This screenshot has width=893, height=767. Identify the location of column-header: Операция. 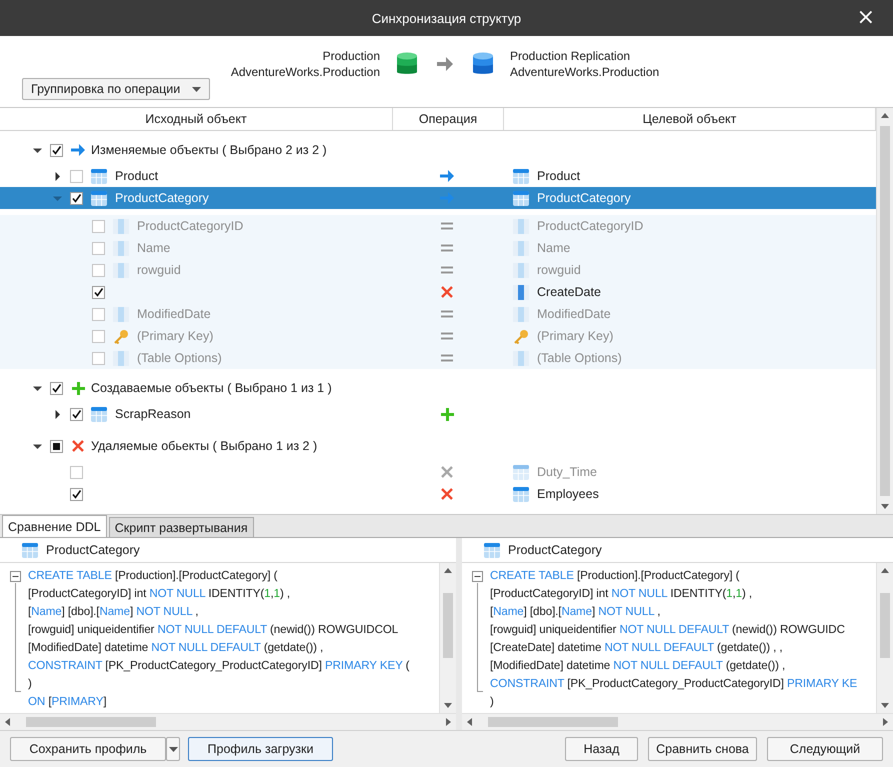
(448, 119).